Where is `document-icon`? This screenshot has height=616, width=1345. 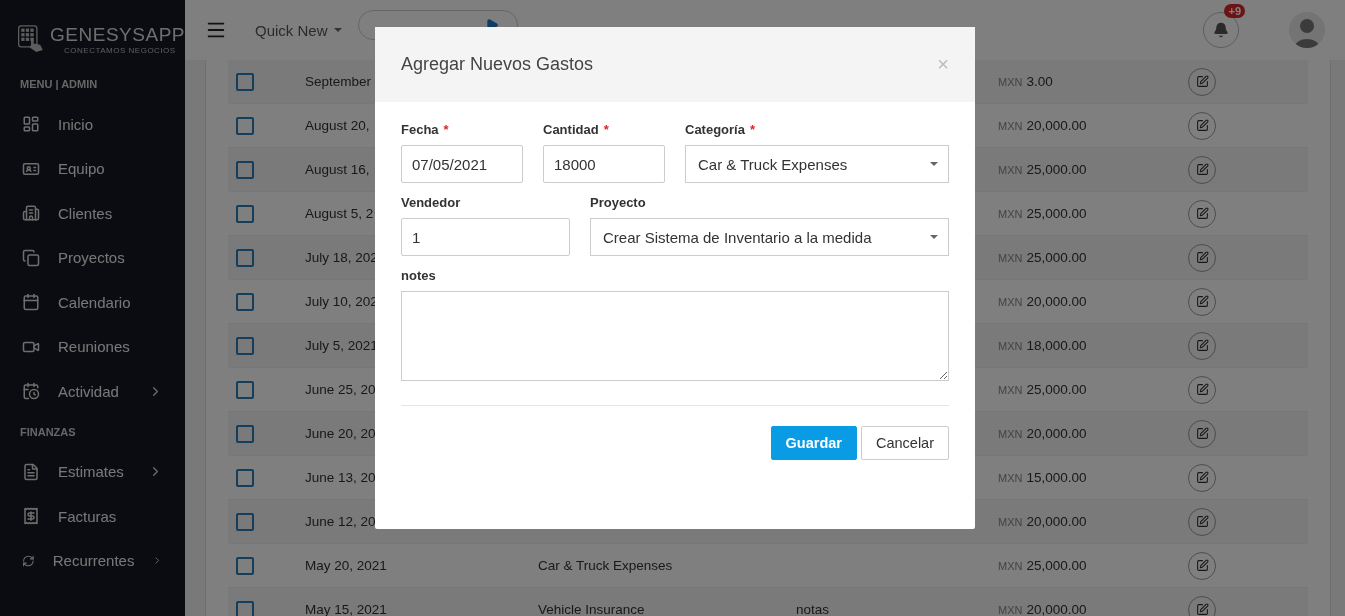 document-icon is located at coordinates (31, 471).